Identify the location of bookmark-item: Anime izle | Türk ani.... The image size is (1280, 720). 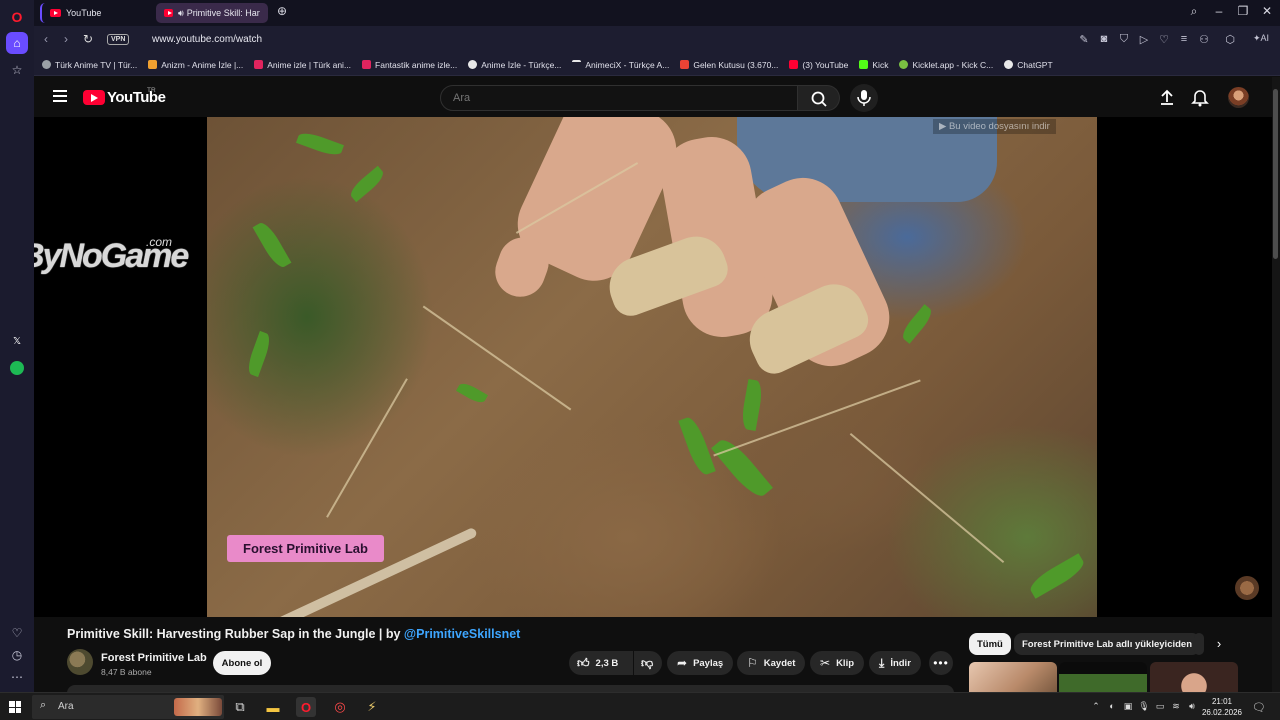
(302, 65).